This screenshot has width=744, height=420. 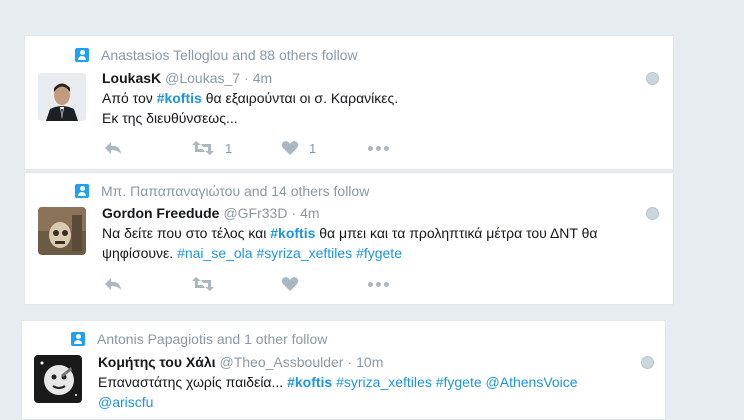 What do you see at coordinates (202, 78) in the screenshot?
I see `author-handle: @Loukas_7` at bounding box center [202, 78].